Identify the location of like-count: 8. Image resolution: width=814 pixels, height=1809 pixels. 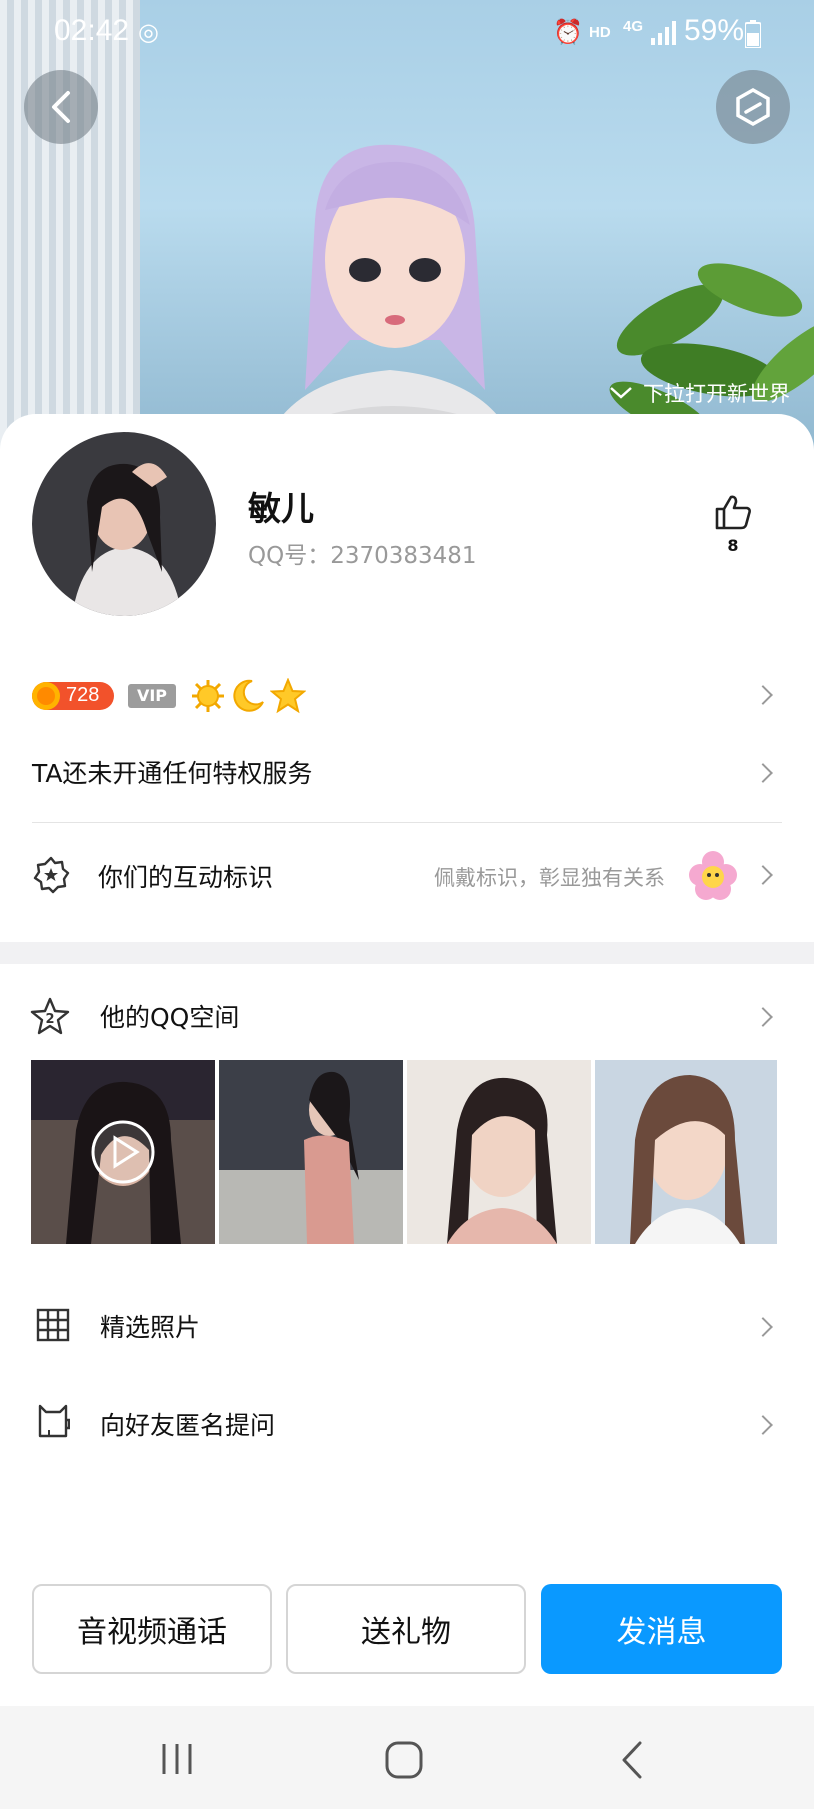
(733, 545).